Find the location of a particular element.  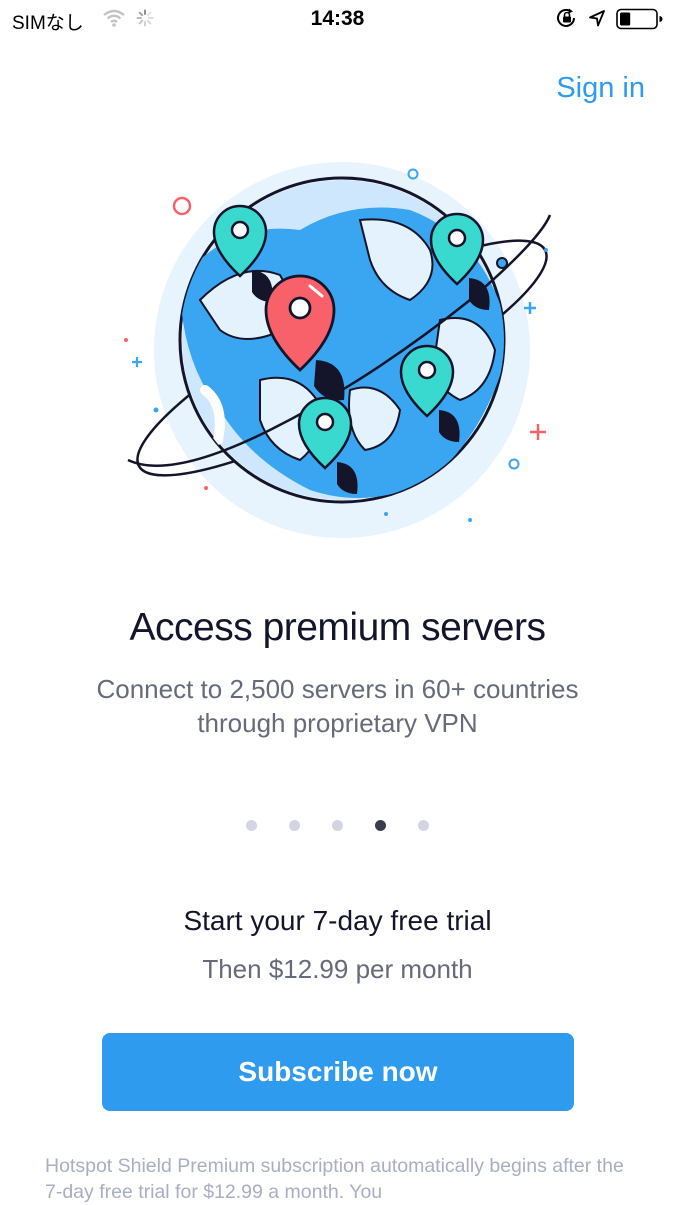

orientation-lock-icon is located at coordinates (567, 20).